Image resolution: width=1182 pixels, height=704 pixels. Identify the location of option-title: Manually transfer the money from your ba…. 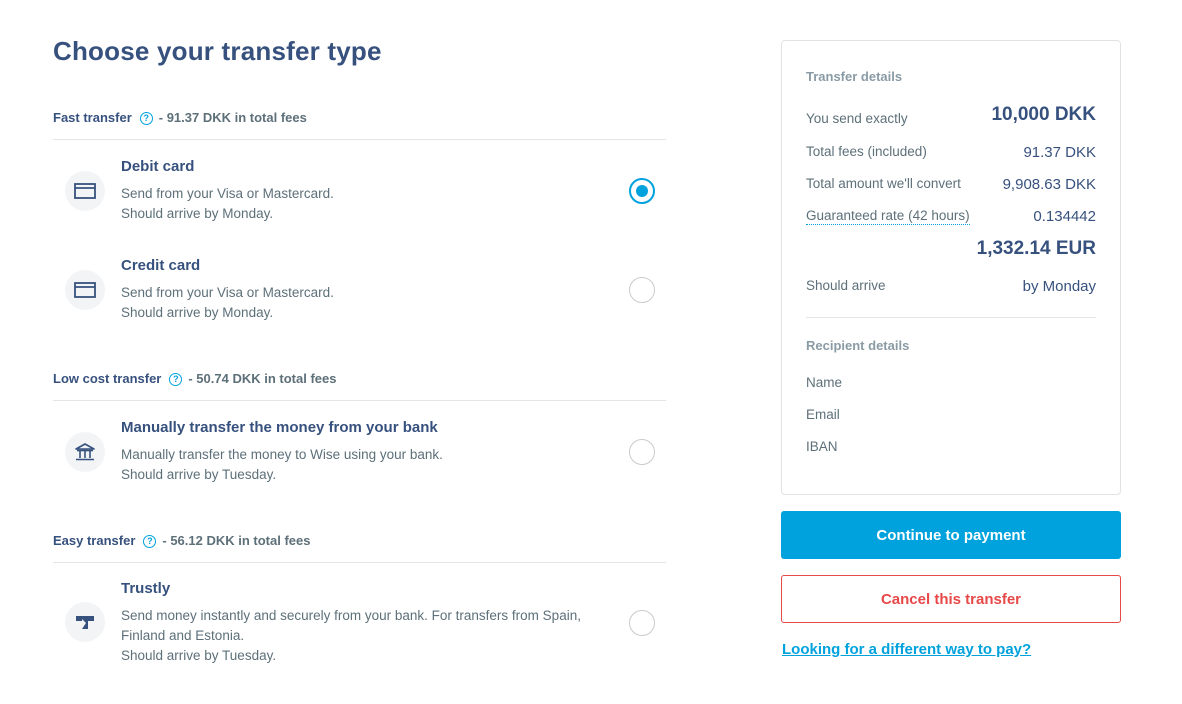
(279, 427).